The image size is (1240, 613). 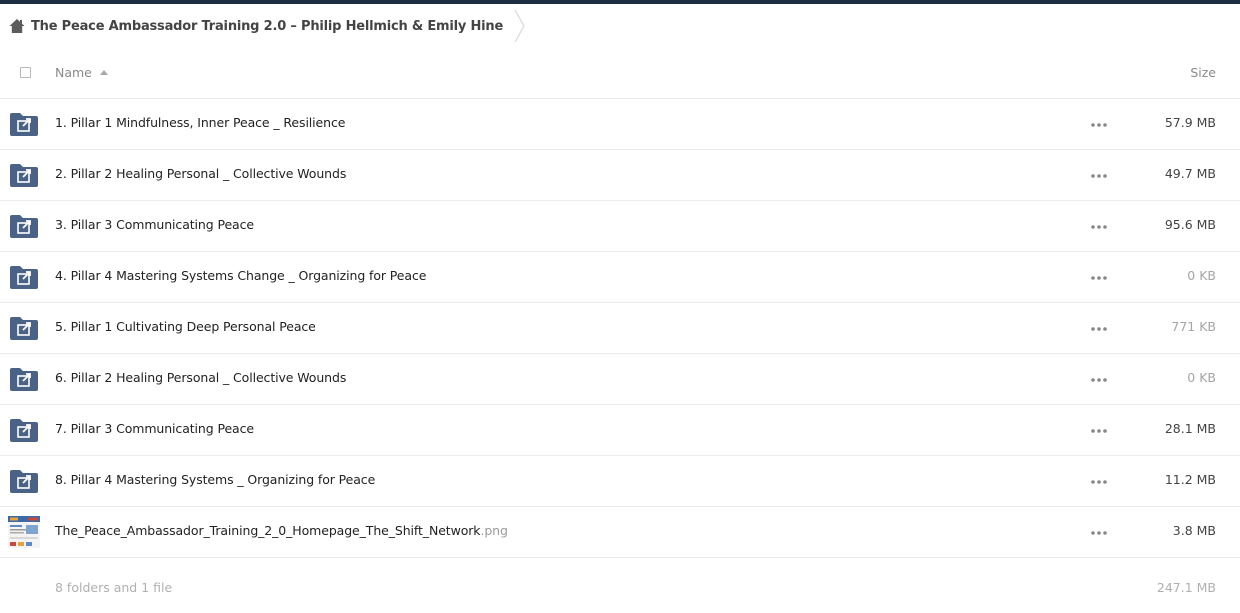 I want to click on file-extension: .png, so click(x=494, y=530).